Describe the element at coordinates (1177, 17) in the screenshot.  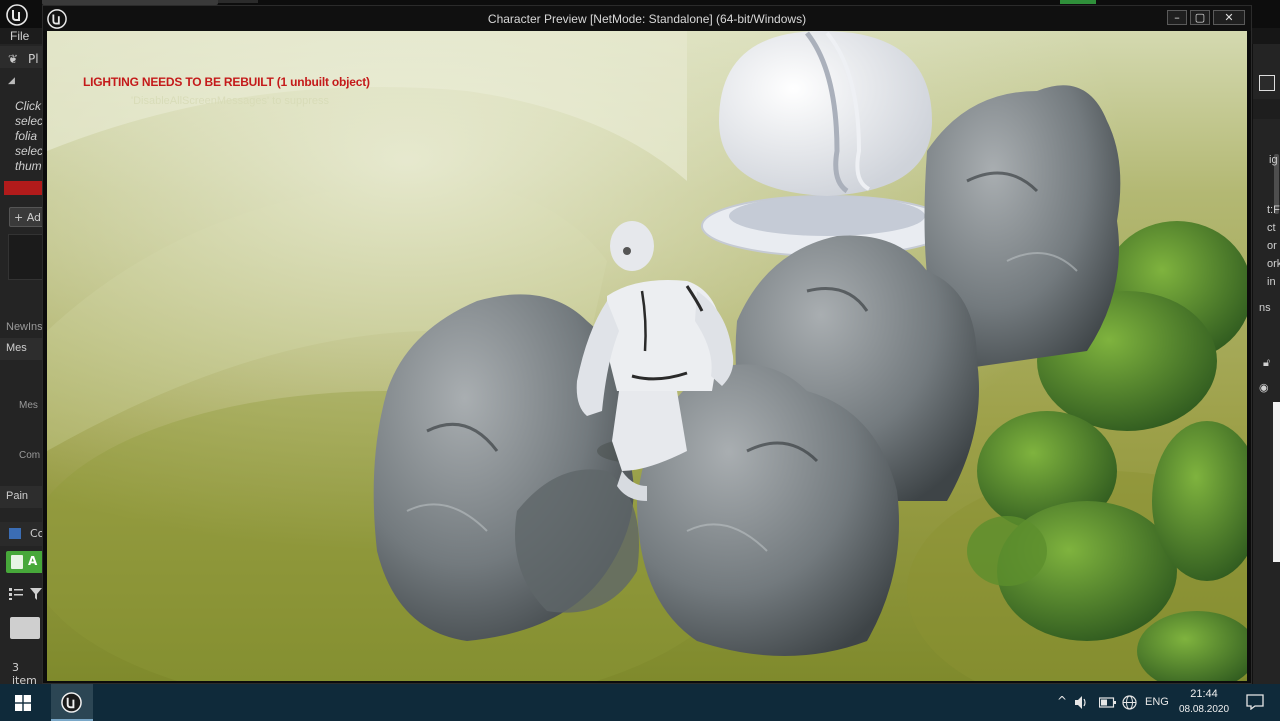
I see `minimize-button: –` at that location.